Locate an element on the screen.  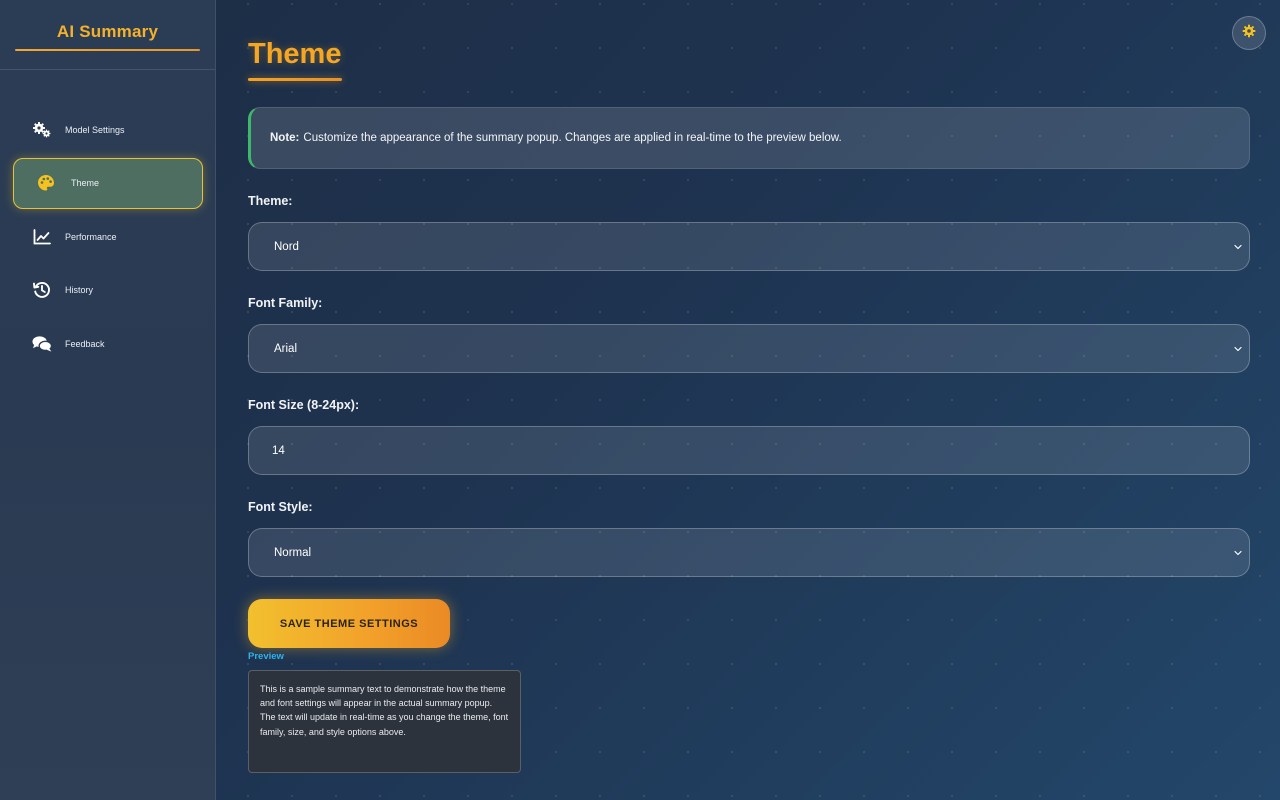
brand: AI Summary is located at coordinates (107, 35).